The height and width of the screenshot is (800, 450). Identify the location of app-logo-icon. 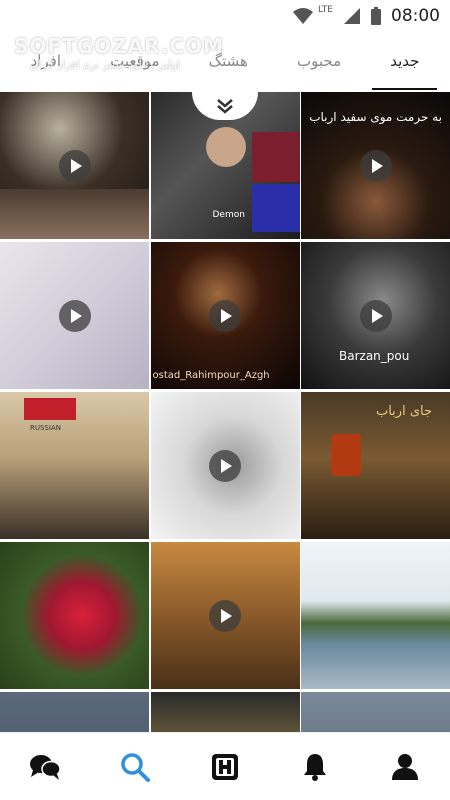
(225, 766).